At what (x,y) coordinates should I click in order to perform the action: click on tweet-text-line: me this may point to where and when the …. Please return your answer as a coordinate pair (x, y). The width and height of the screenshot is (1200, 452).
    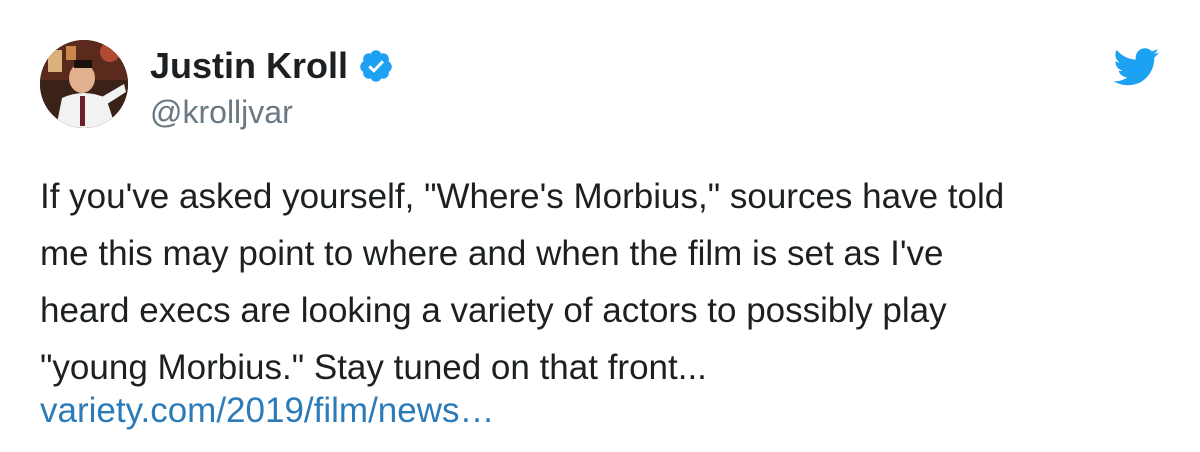
    Looking at the image, I should click on (492, 253).